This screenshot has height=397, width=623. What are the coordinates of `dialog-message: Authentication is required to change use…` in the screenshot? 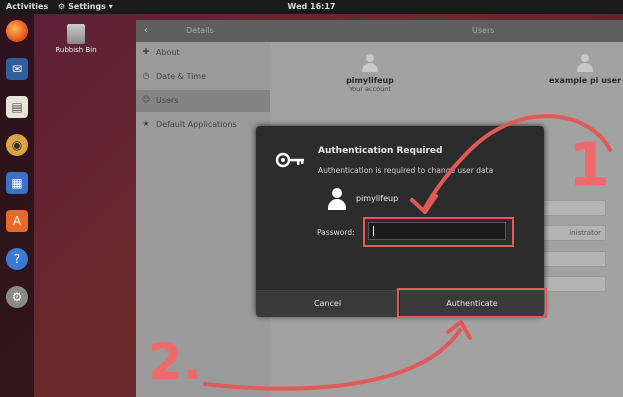 It's located at (406, 170).